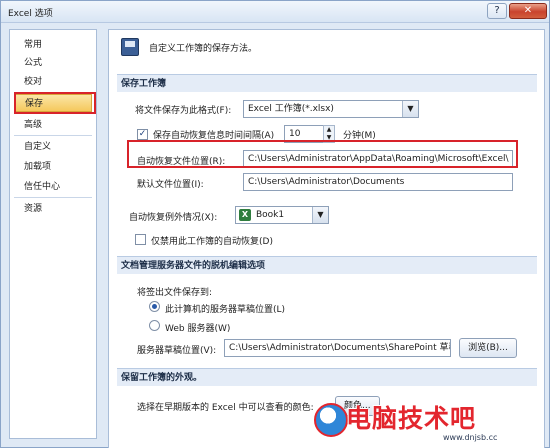  I want to click on default-location-input: C:\Users\Administrator\Documents, so click(378, 182).